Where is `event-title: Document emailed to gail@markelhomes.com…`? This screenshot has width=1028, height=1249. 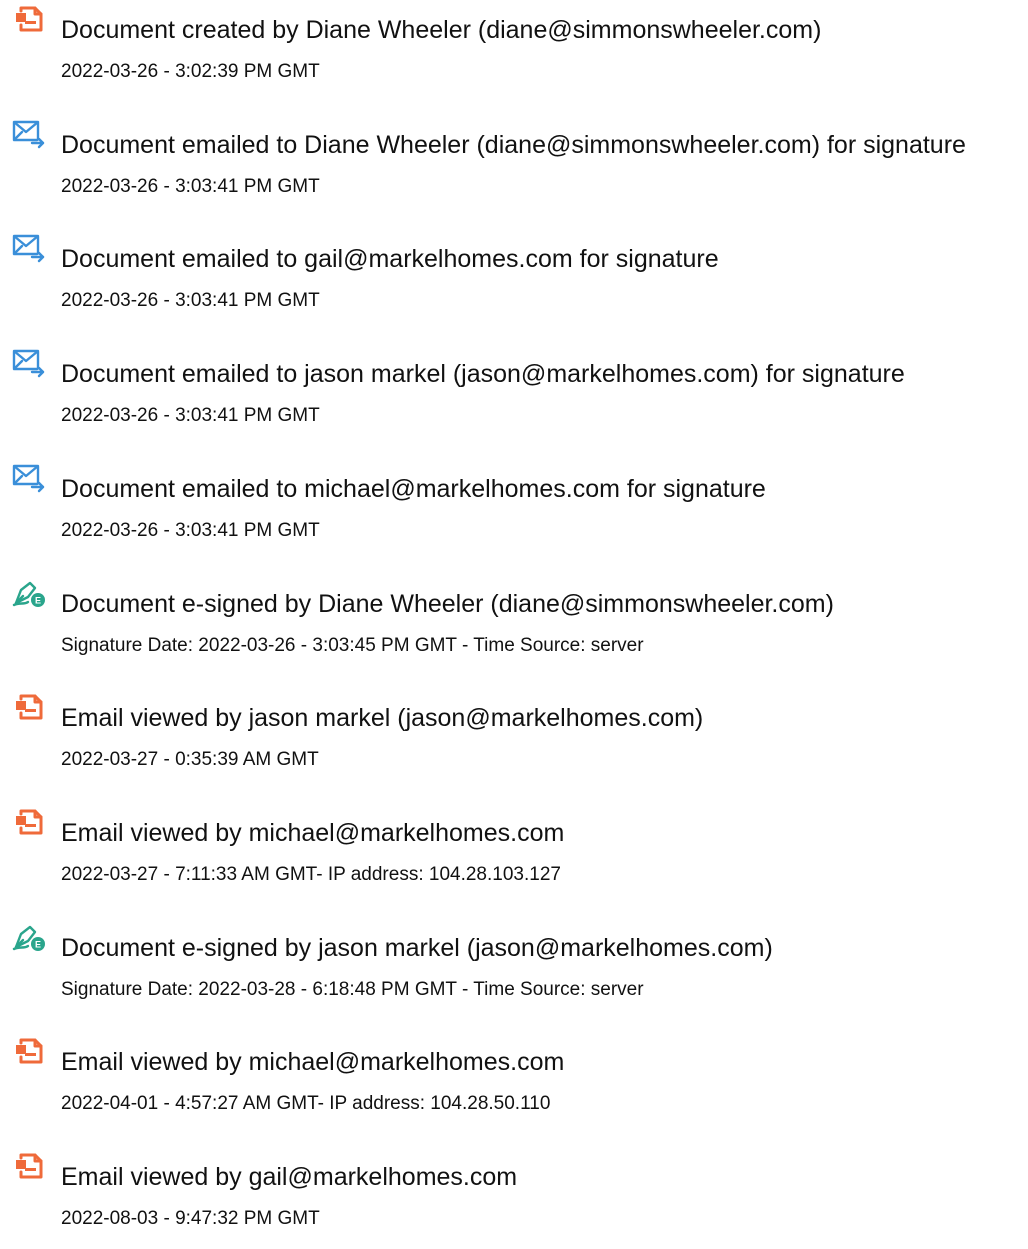
event-title: Document emailed to gail@markelhomes.com… is located at coordinates (390, 259).